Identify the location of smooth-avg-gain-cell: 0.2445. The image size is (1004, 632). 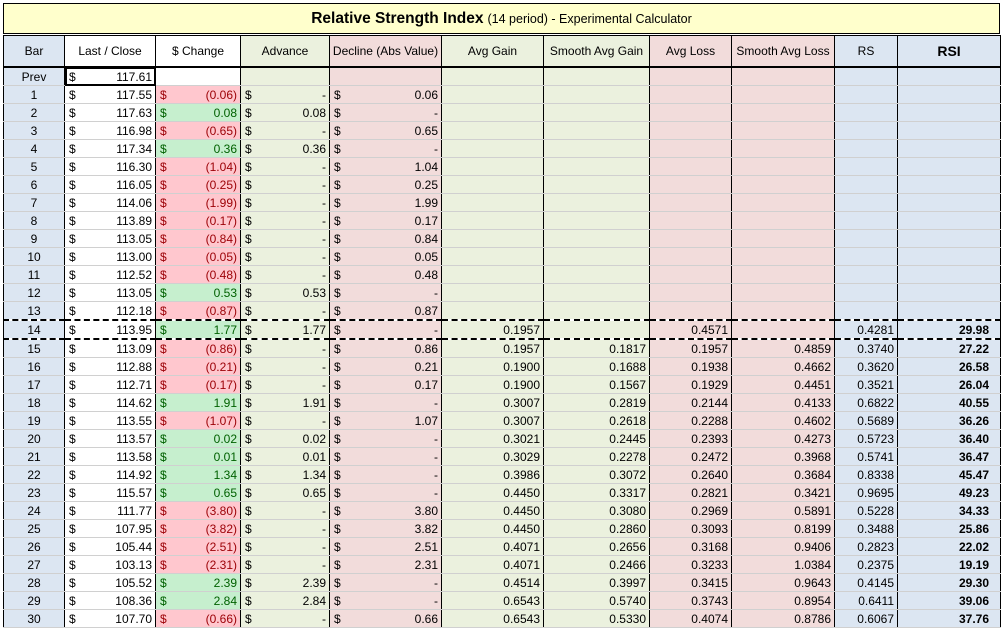
(596, 438).